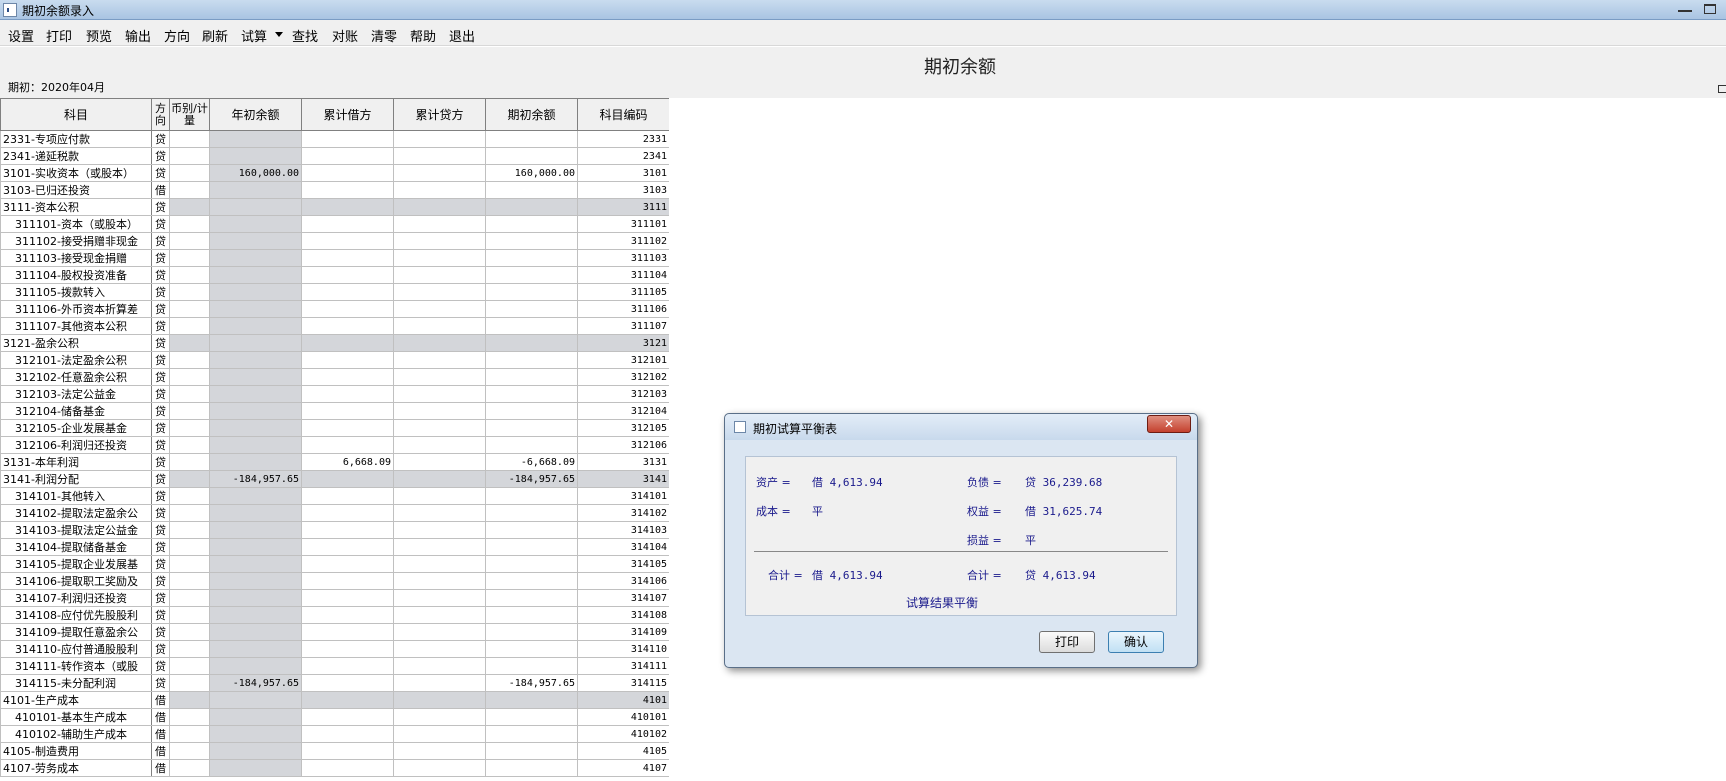 This screenshot has height=781, width=1726. What do you see at coordinates (334, 581) in the screenshot?
I see `table-row: 314106-提取职工奖励及贷 314106` at bounding box center [334, 581].